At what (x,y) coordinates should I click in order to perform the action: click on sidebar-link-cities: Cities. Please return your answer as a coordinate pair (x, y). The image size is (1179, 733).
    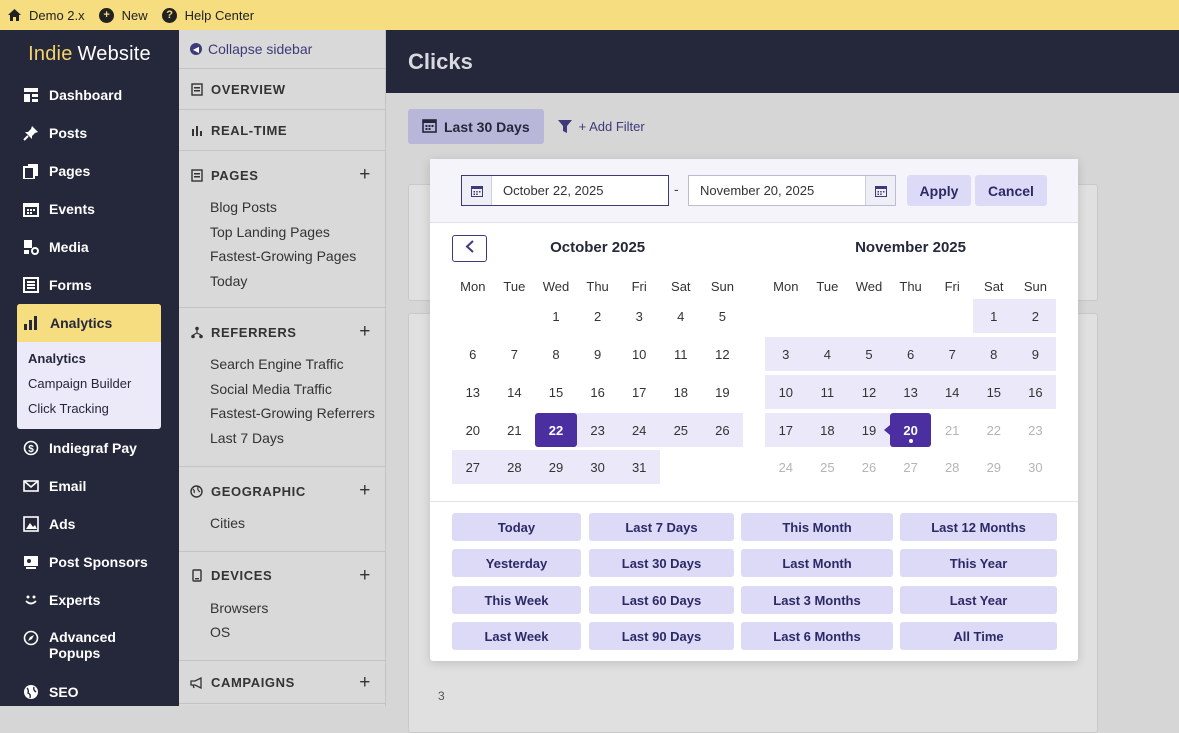
    Looking at the image, I should click on (282, 523).